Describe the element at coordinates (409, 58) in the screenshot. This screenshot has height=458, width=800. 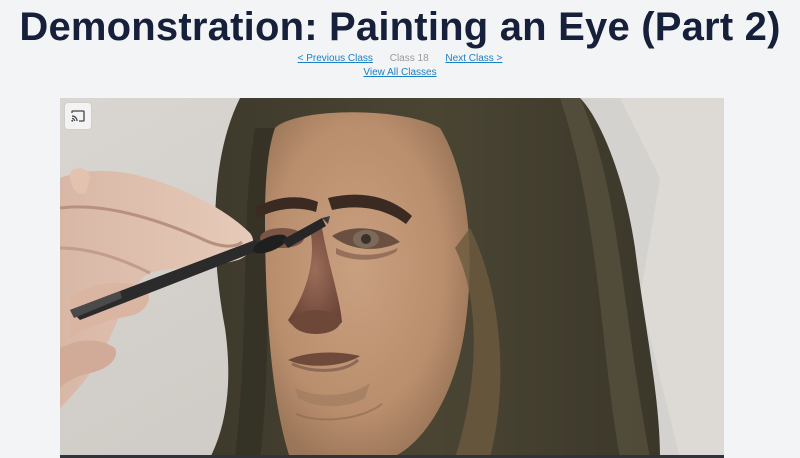
I see `current-class-label: Class 18` at that location.